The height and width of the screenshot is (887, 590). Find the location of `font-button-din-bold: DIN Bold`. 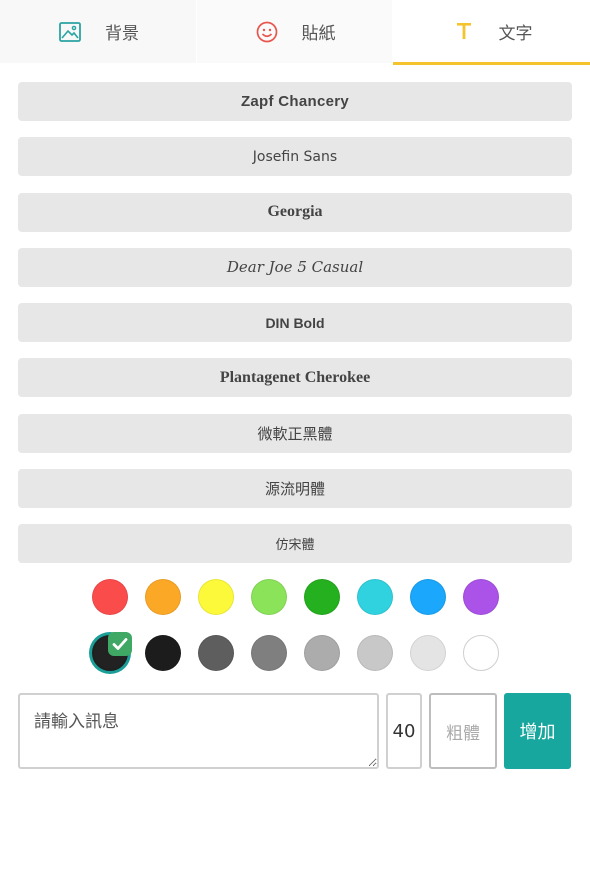

font-button-din-bold: DIN Bold is located at coordinates (295, 323).